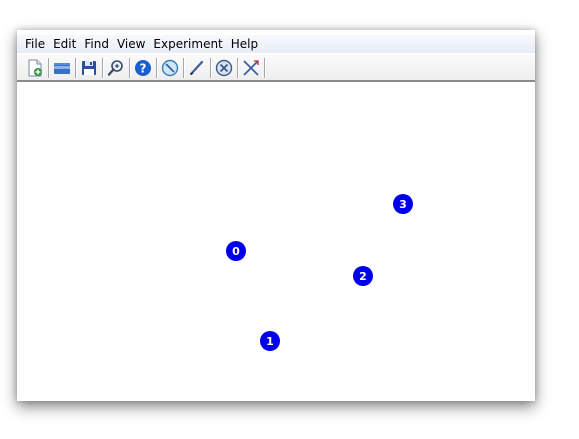  I want to click on pen-button, so click(197, 68).